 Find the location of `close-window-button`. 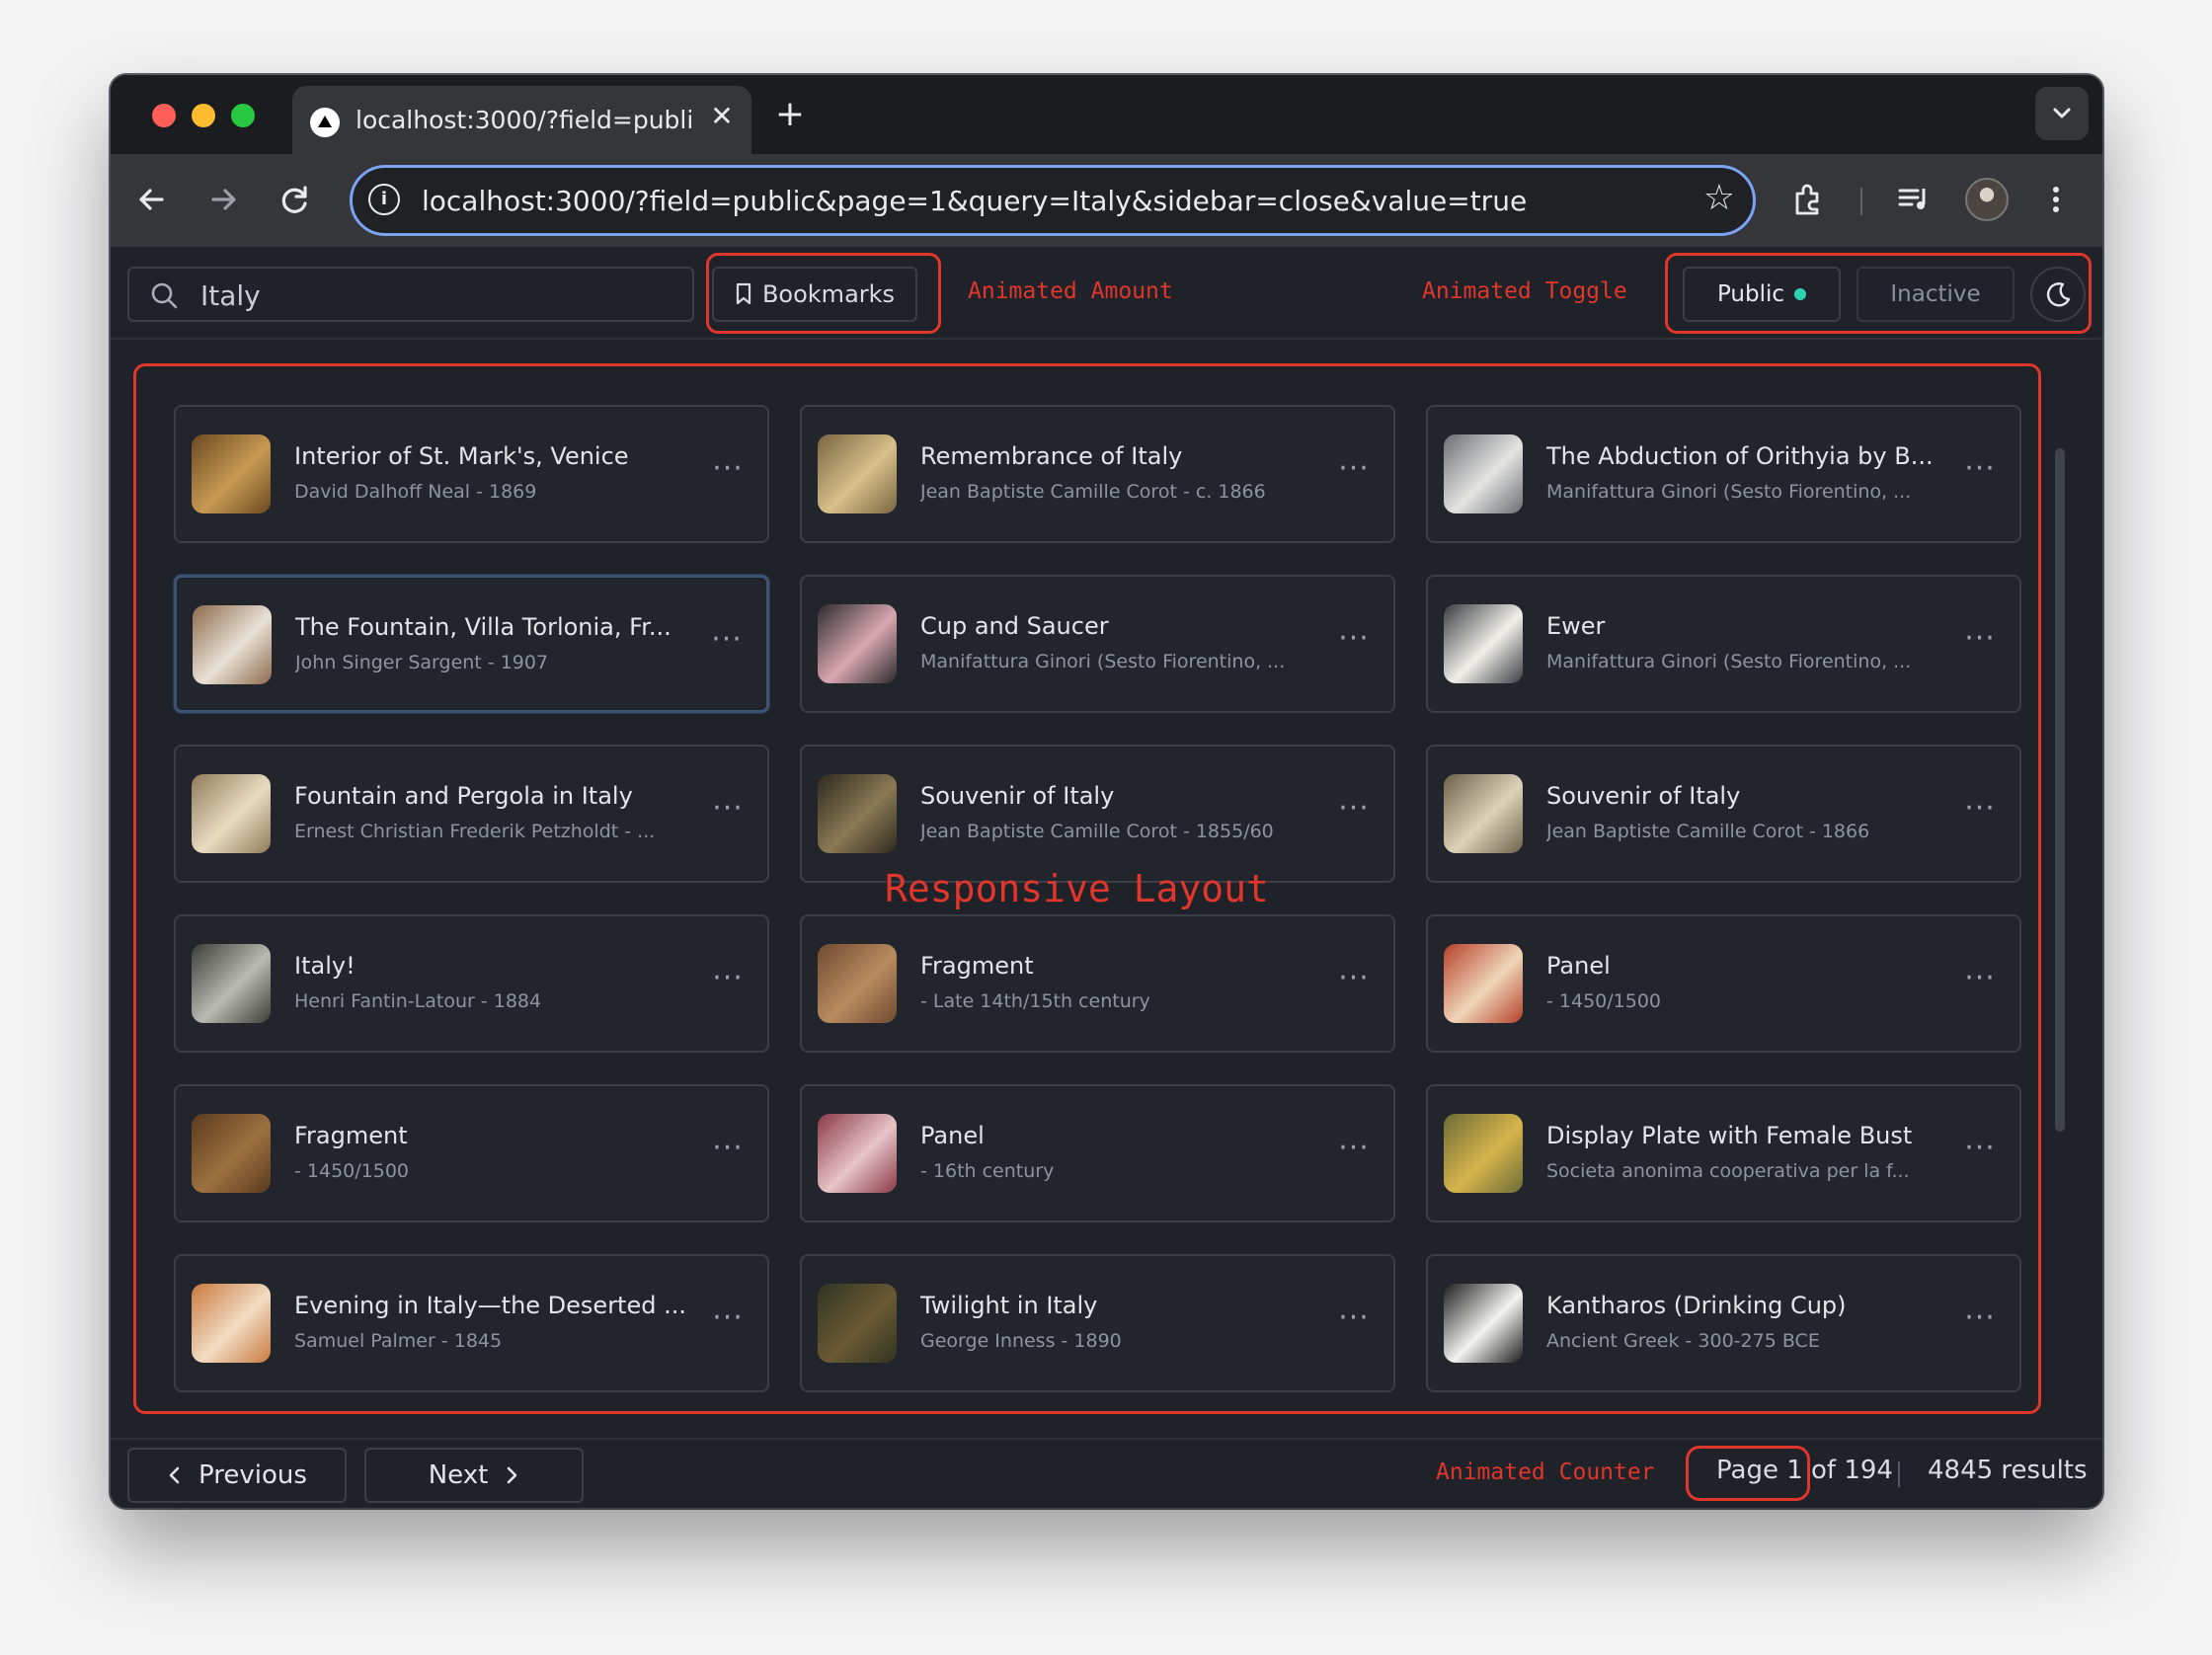

close-window-button is located at coordinates (164, 115).